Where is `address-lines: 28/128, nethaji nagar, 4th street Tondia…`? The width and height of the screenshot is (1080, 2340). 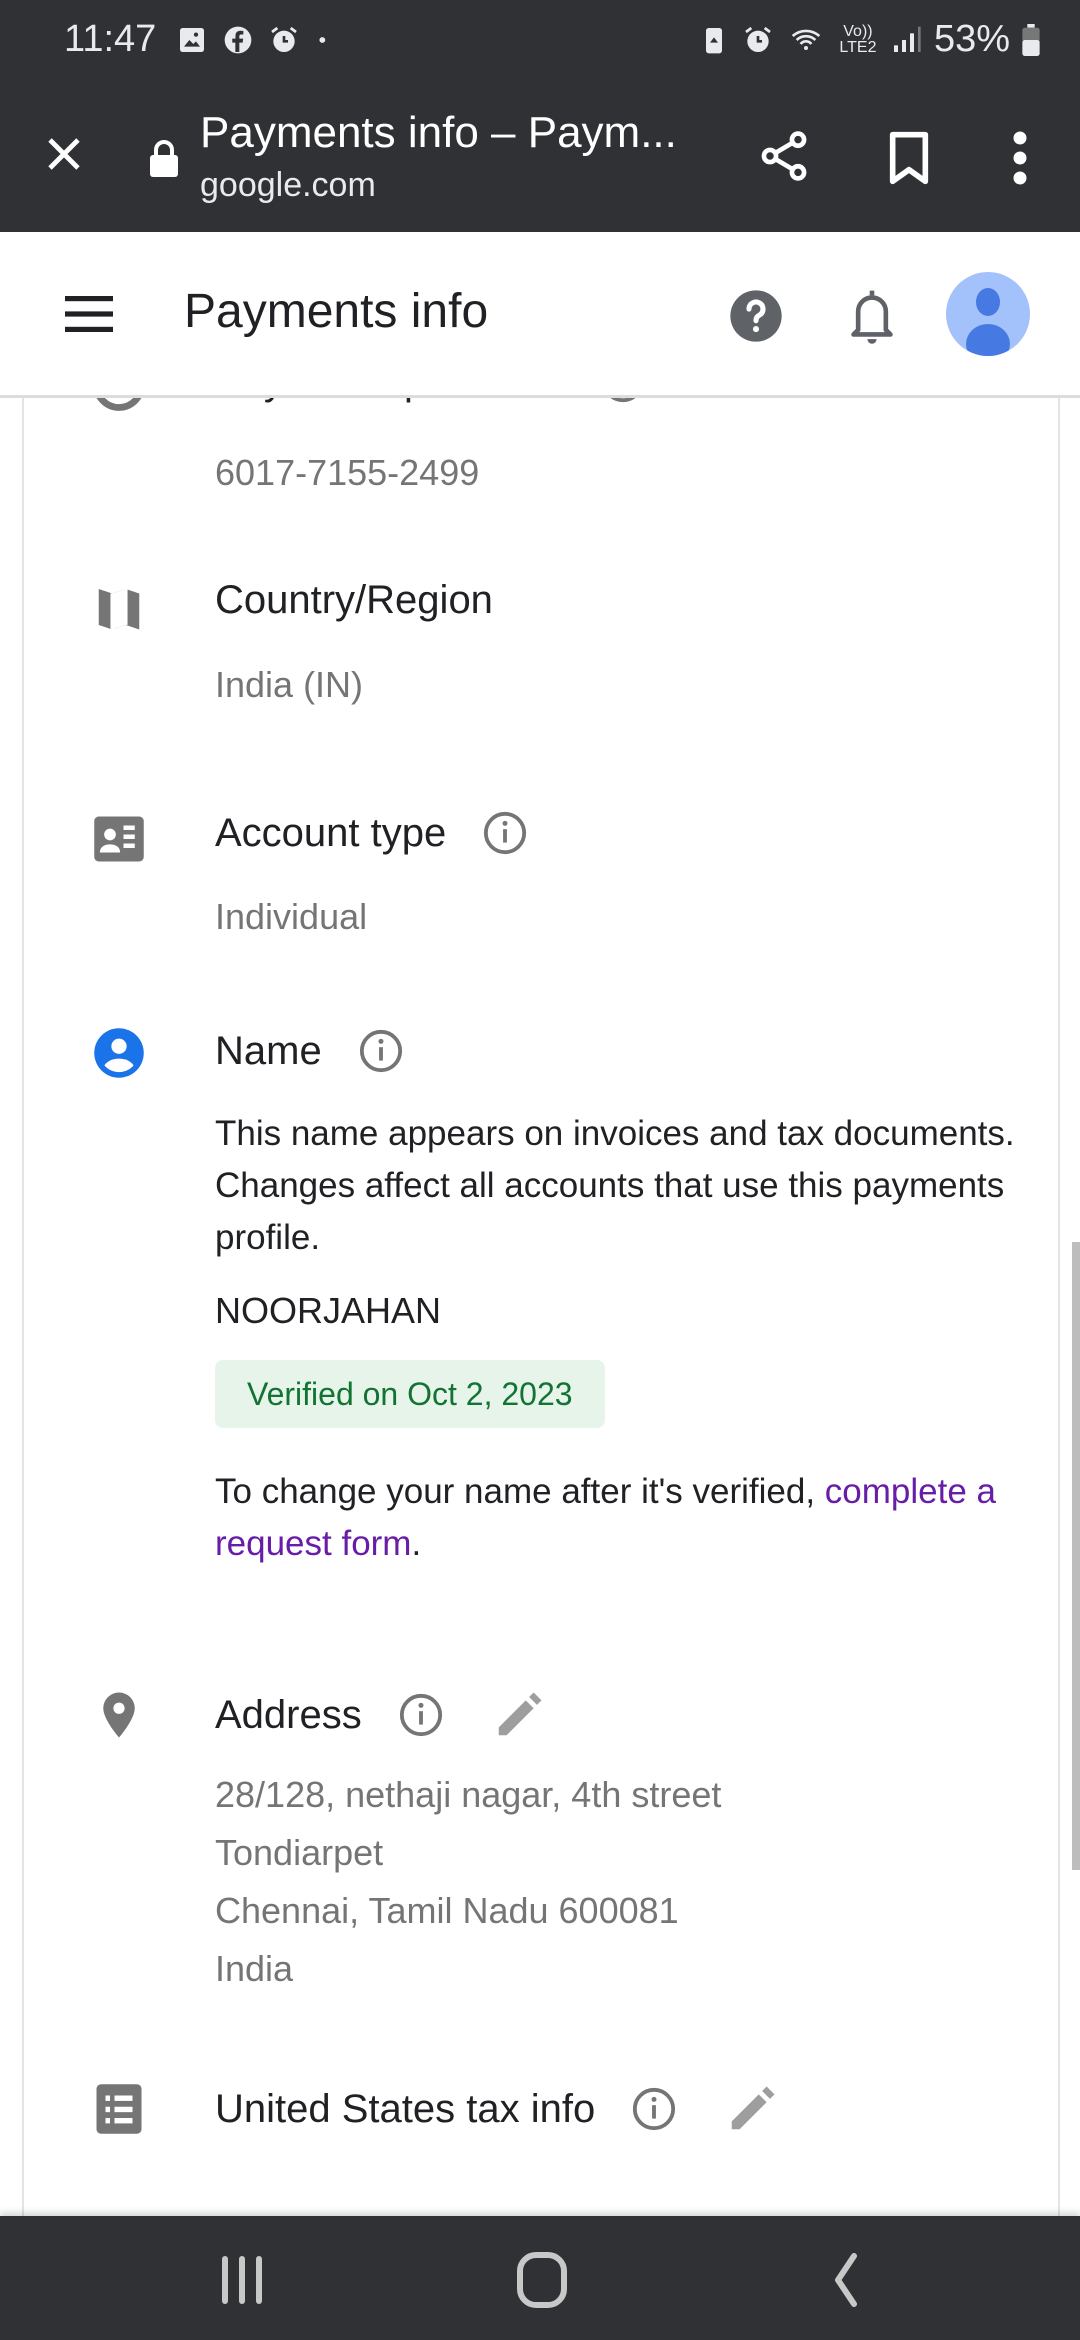
address-lines: 28/128, nethaji nagar, 4th street Tondia… is located at coordinates (468, 1882).